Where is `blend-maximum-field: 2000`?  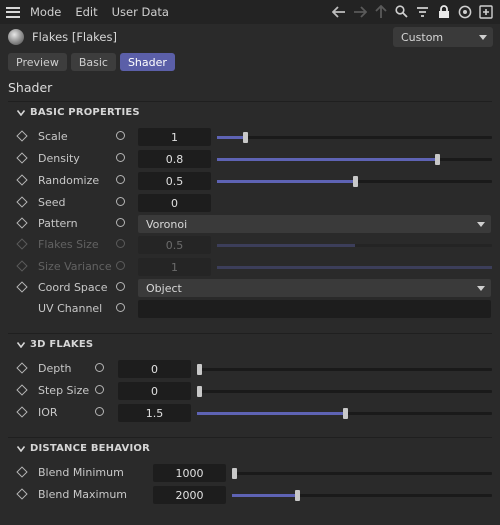
blend-maximum-field: 2000 is located at coordinates (189, 495).